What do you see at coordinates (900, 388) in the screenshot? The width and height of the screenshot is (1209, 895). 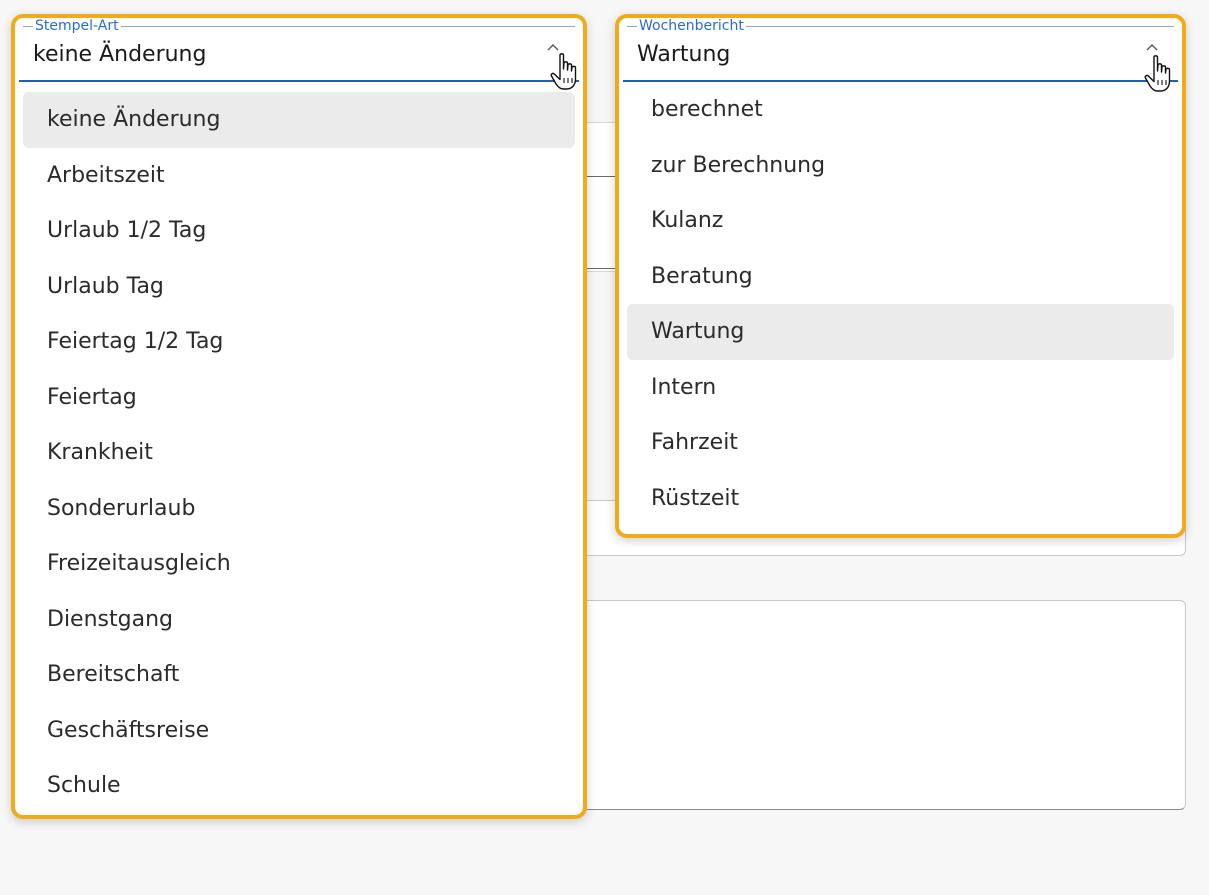 I see `wochenbericht-option: Intern` at bounding box center [900, 388].